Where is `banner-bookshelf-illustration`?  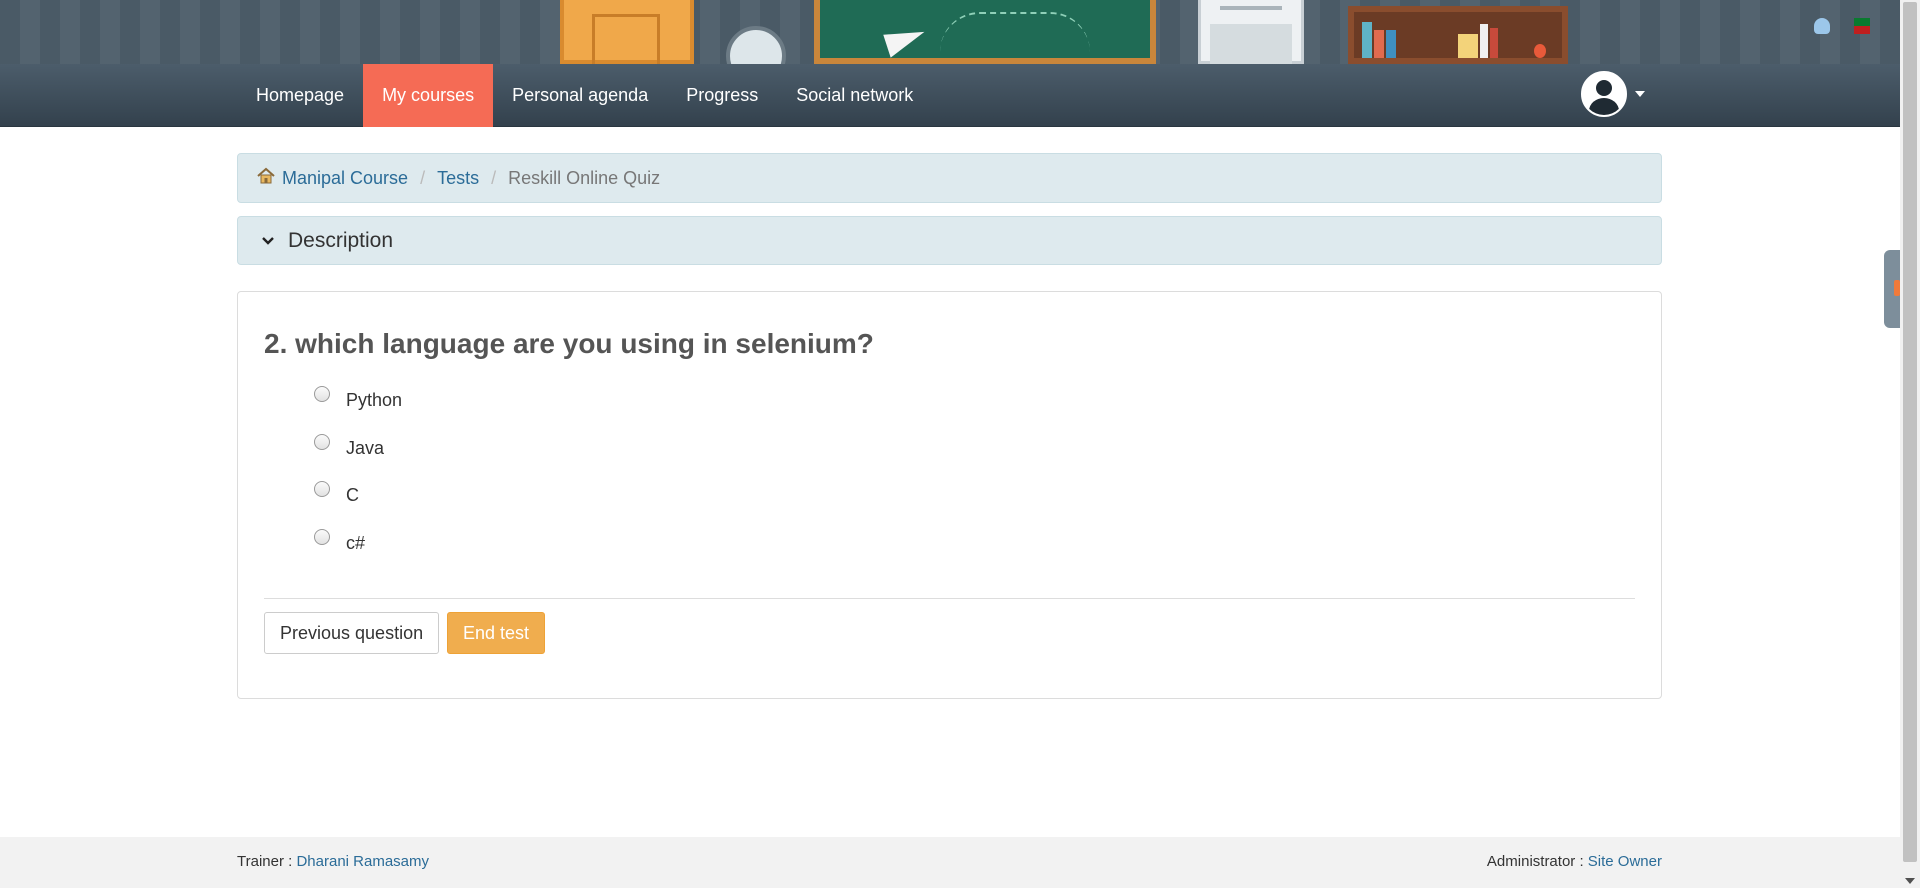 banner-bookshelf-illustration is located at coordinates (1458, 35).